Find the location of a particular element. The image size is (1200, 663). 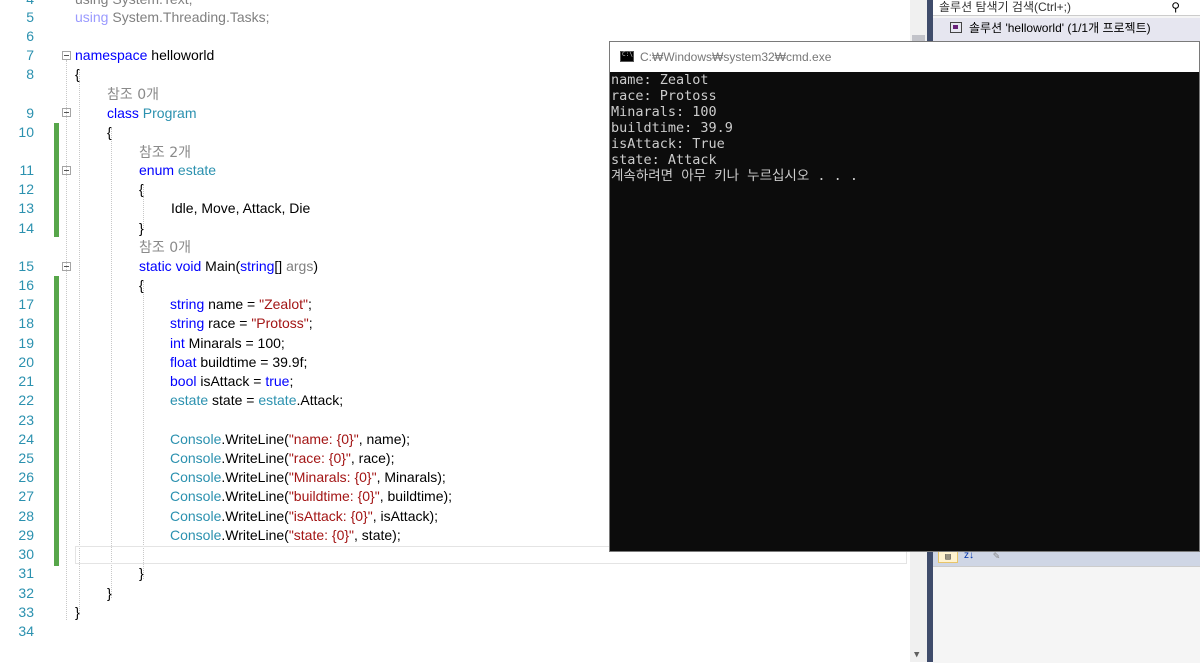

console-line: 계속하려면 아무 키나 누르십시오 . . . is located at coordinates (735, 176).